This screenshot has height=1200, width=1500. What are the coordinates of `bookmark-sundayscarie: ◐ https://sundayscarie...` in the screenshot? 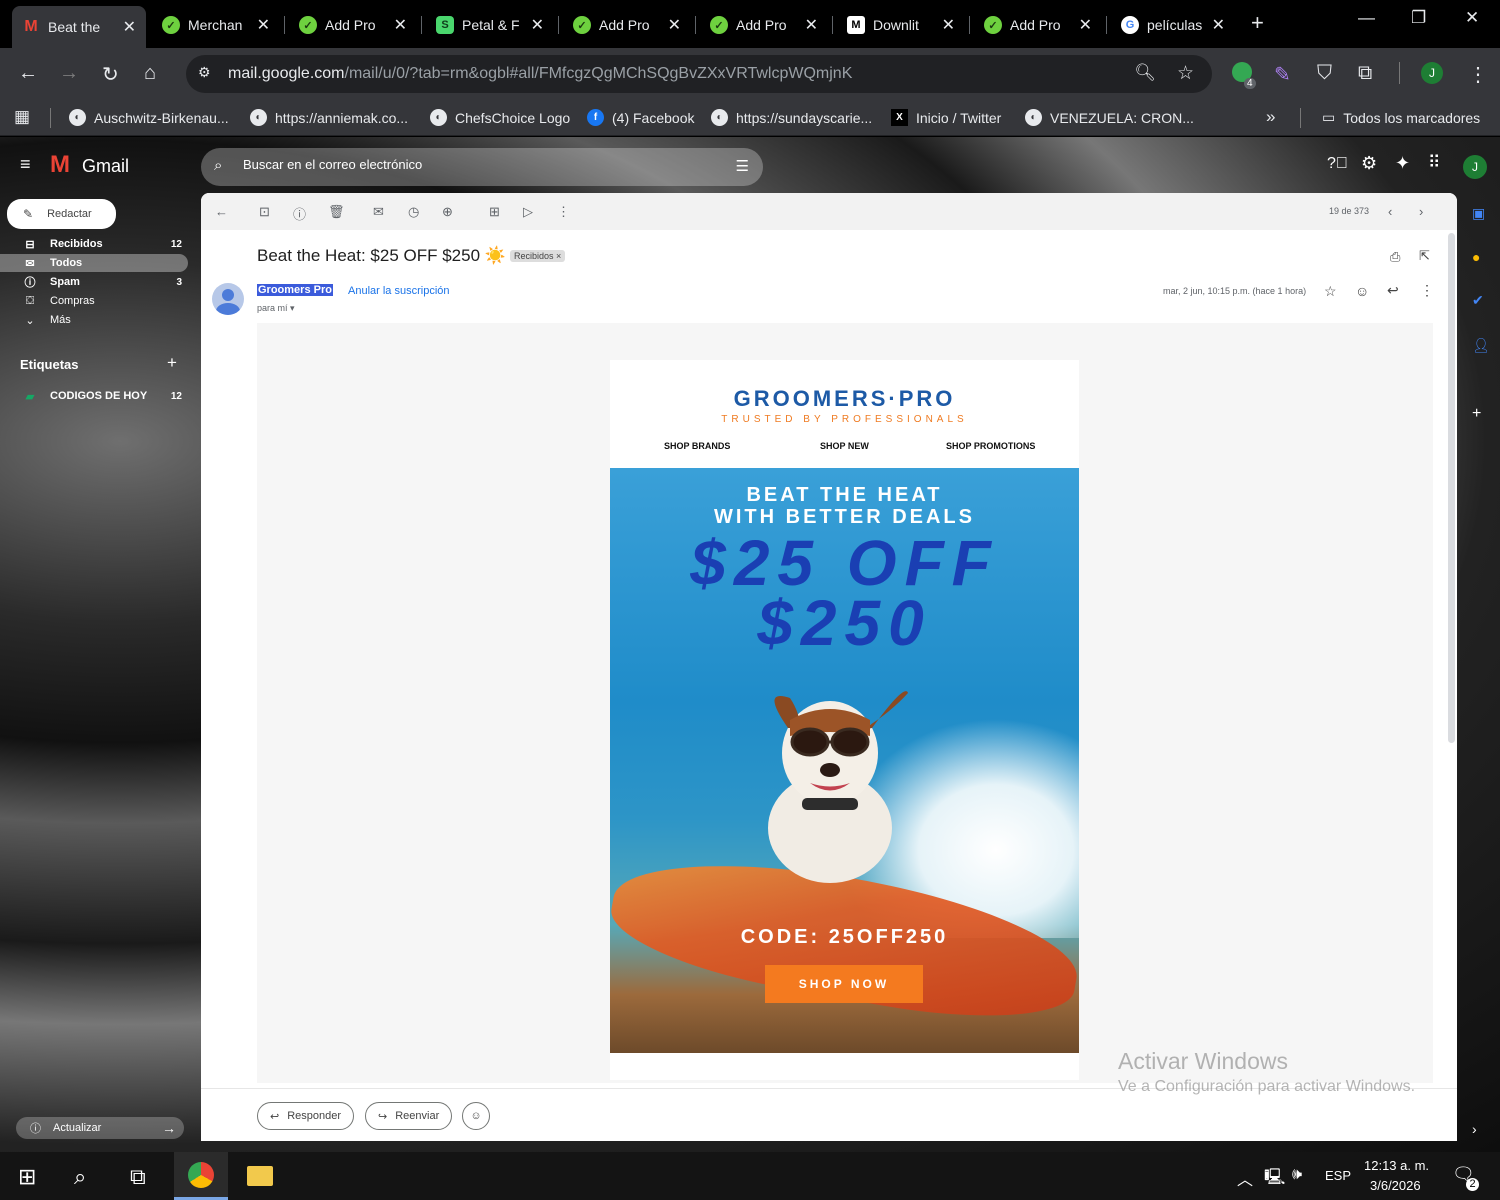 It's located at (791, 117).